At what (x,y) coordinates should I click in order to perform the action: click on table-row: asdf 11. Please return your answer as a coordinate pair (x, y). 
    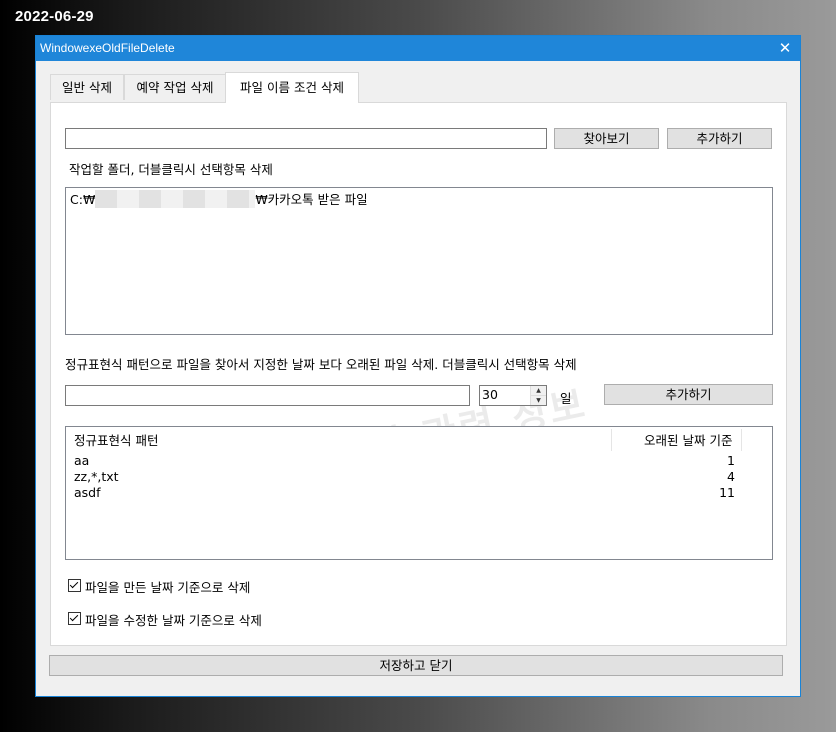
    Looking at the image, I should click on (418, 493).